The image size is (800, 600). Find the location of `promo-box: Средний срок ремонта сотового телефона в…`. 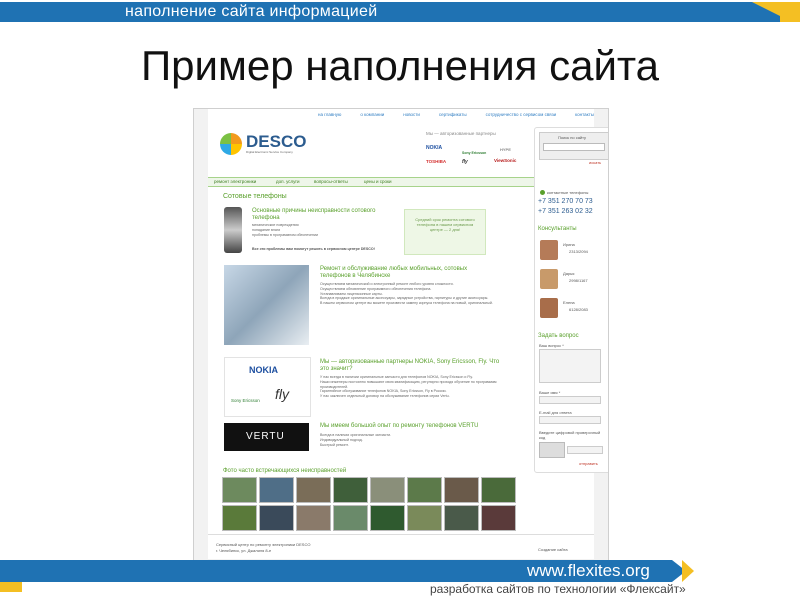

promo-box: Средний срок ремонта сотового телефона в… is located at coordinates (445, 232).